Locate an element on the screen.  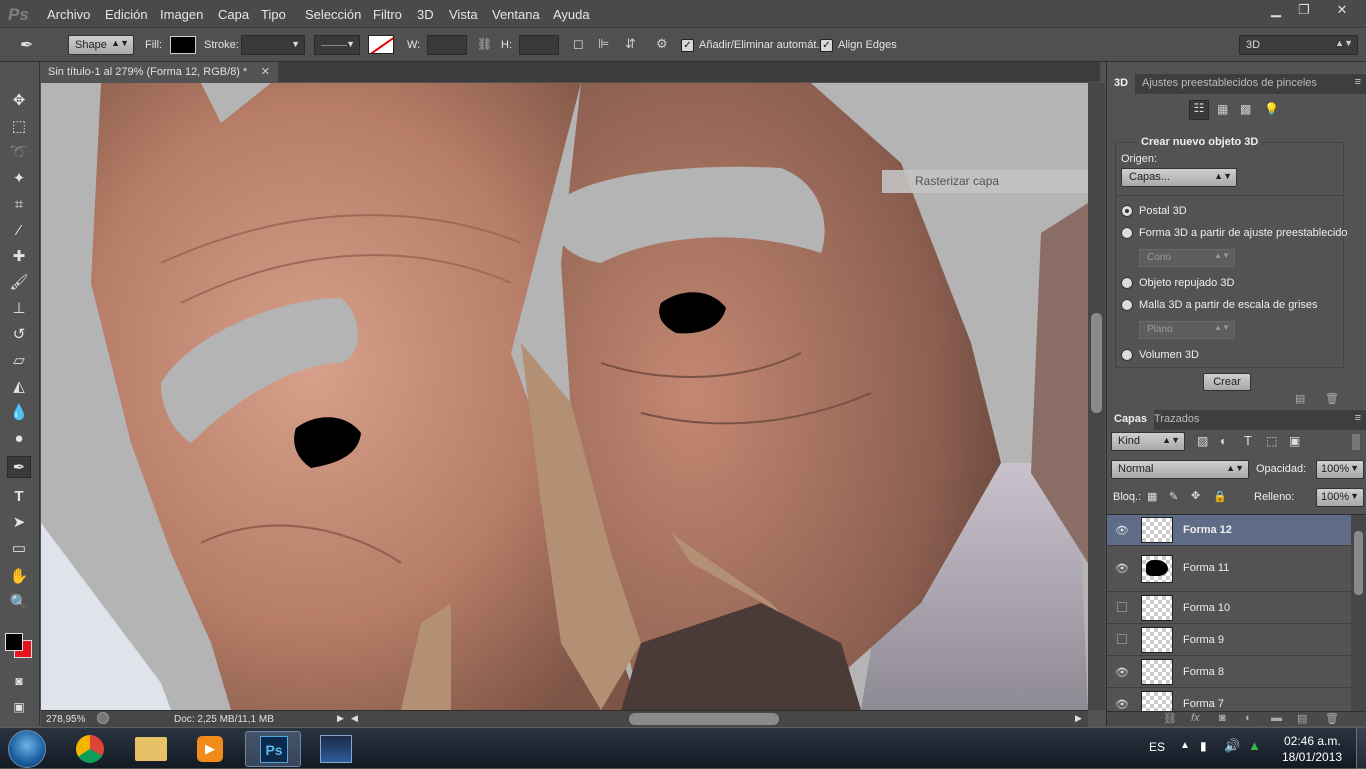
layers-scrollbar-thumb is located at coordinates (1358, 563).